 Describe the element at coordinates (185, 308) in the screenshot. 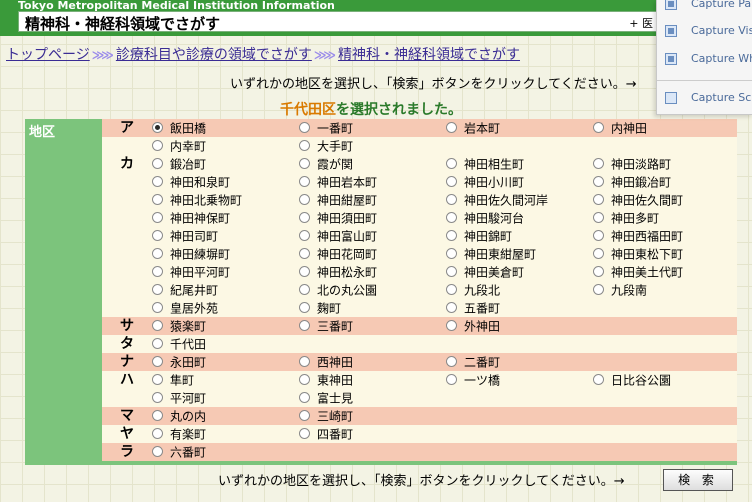

I see `area-option: 皇居外苑` at that location.